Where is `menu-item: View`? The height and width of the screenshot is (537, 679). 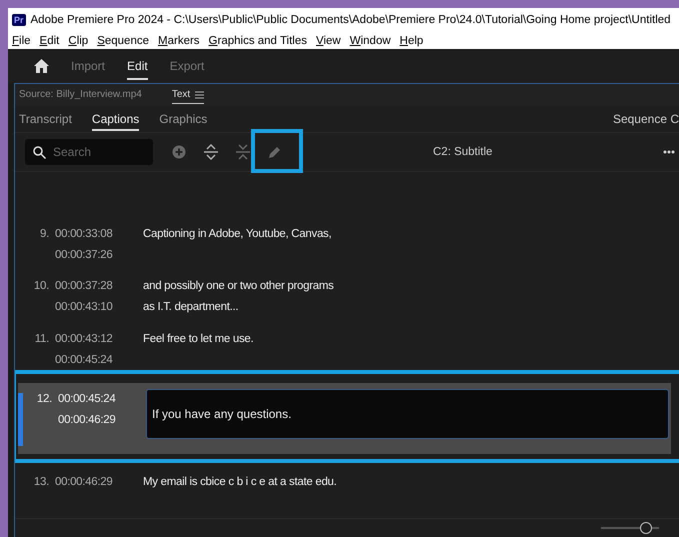 menu-item: View is located at coordinates (328, 40).